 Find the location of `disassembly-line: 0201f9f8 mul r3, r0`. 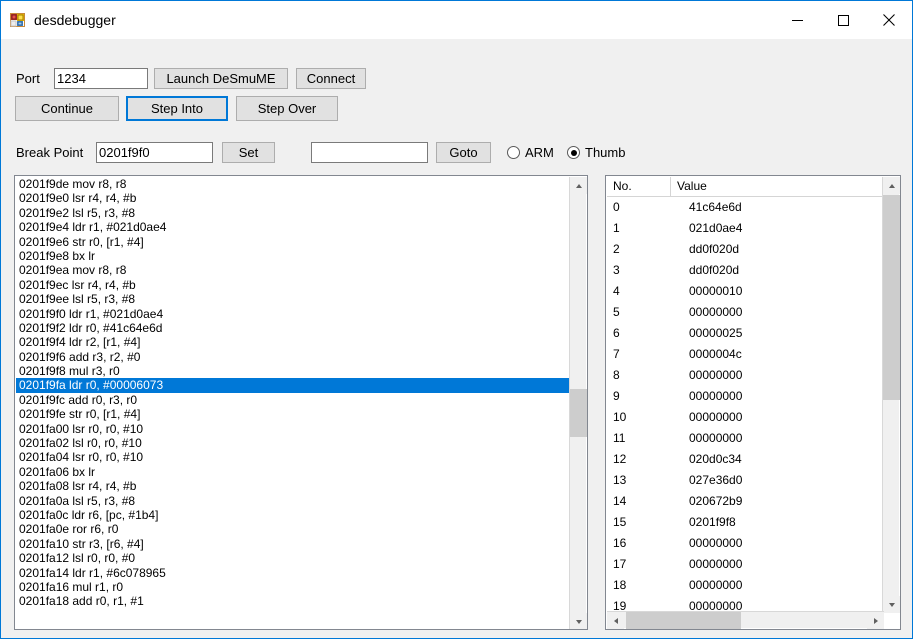

disassembly-line: 0201f9f8 mul r3, r0 is located at coordinates (292, 371).